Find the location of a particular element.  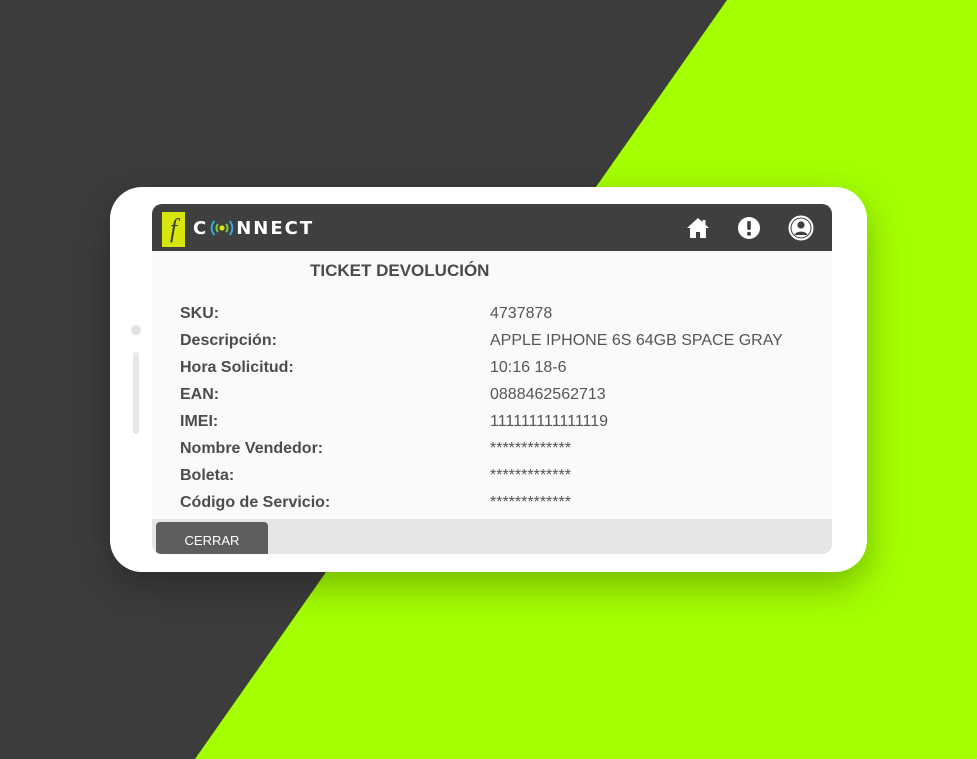

close-button: CERRAR is located at coordinates (212, 538).